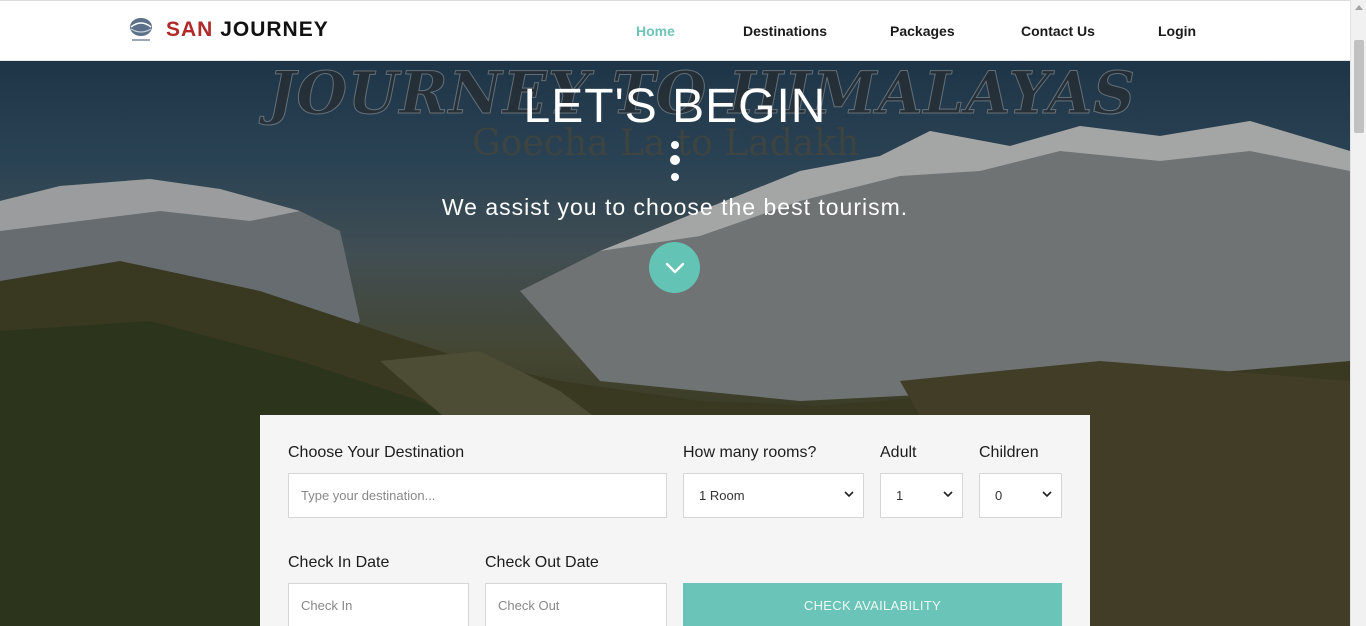  I want to click on children-label: Children, so click(1009, 452).